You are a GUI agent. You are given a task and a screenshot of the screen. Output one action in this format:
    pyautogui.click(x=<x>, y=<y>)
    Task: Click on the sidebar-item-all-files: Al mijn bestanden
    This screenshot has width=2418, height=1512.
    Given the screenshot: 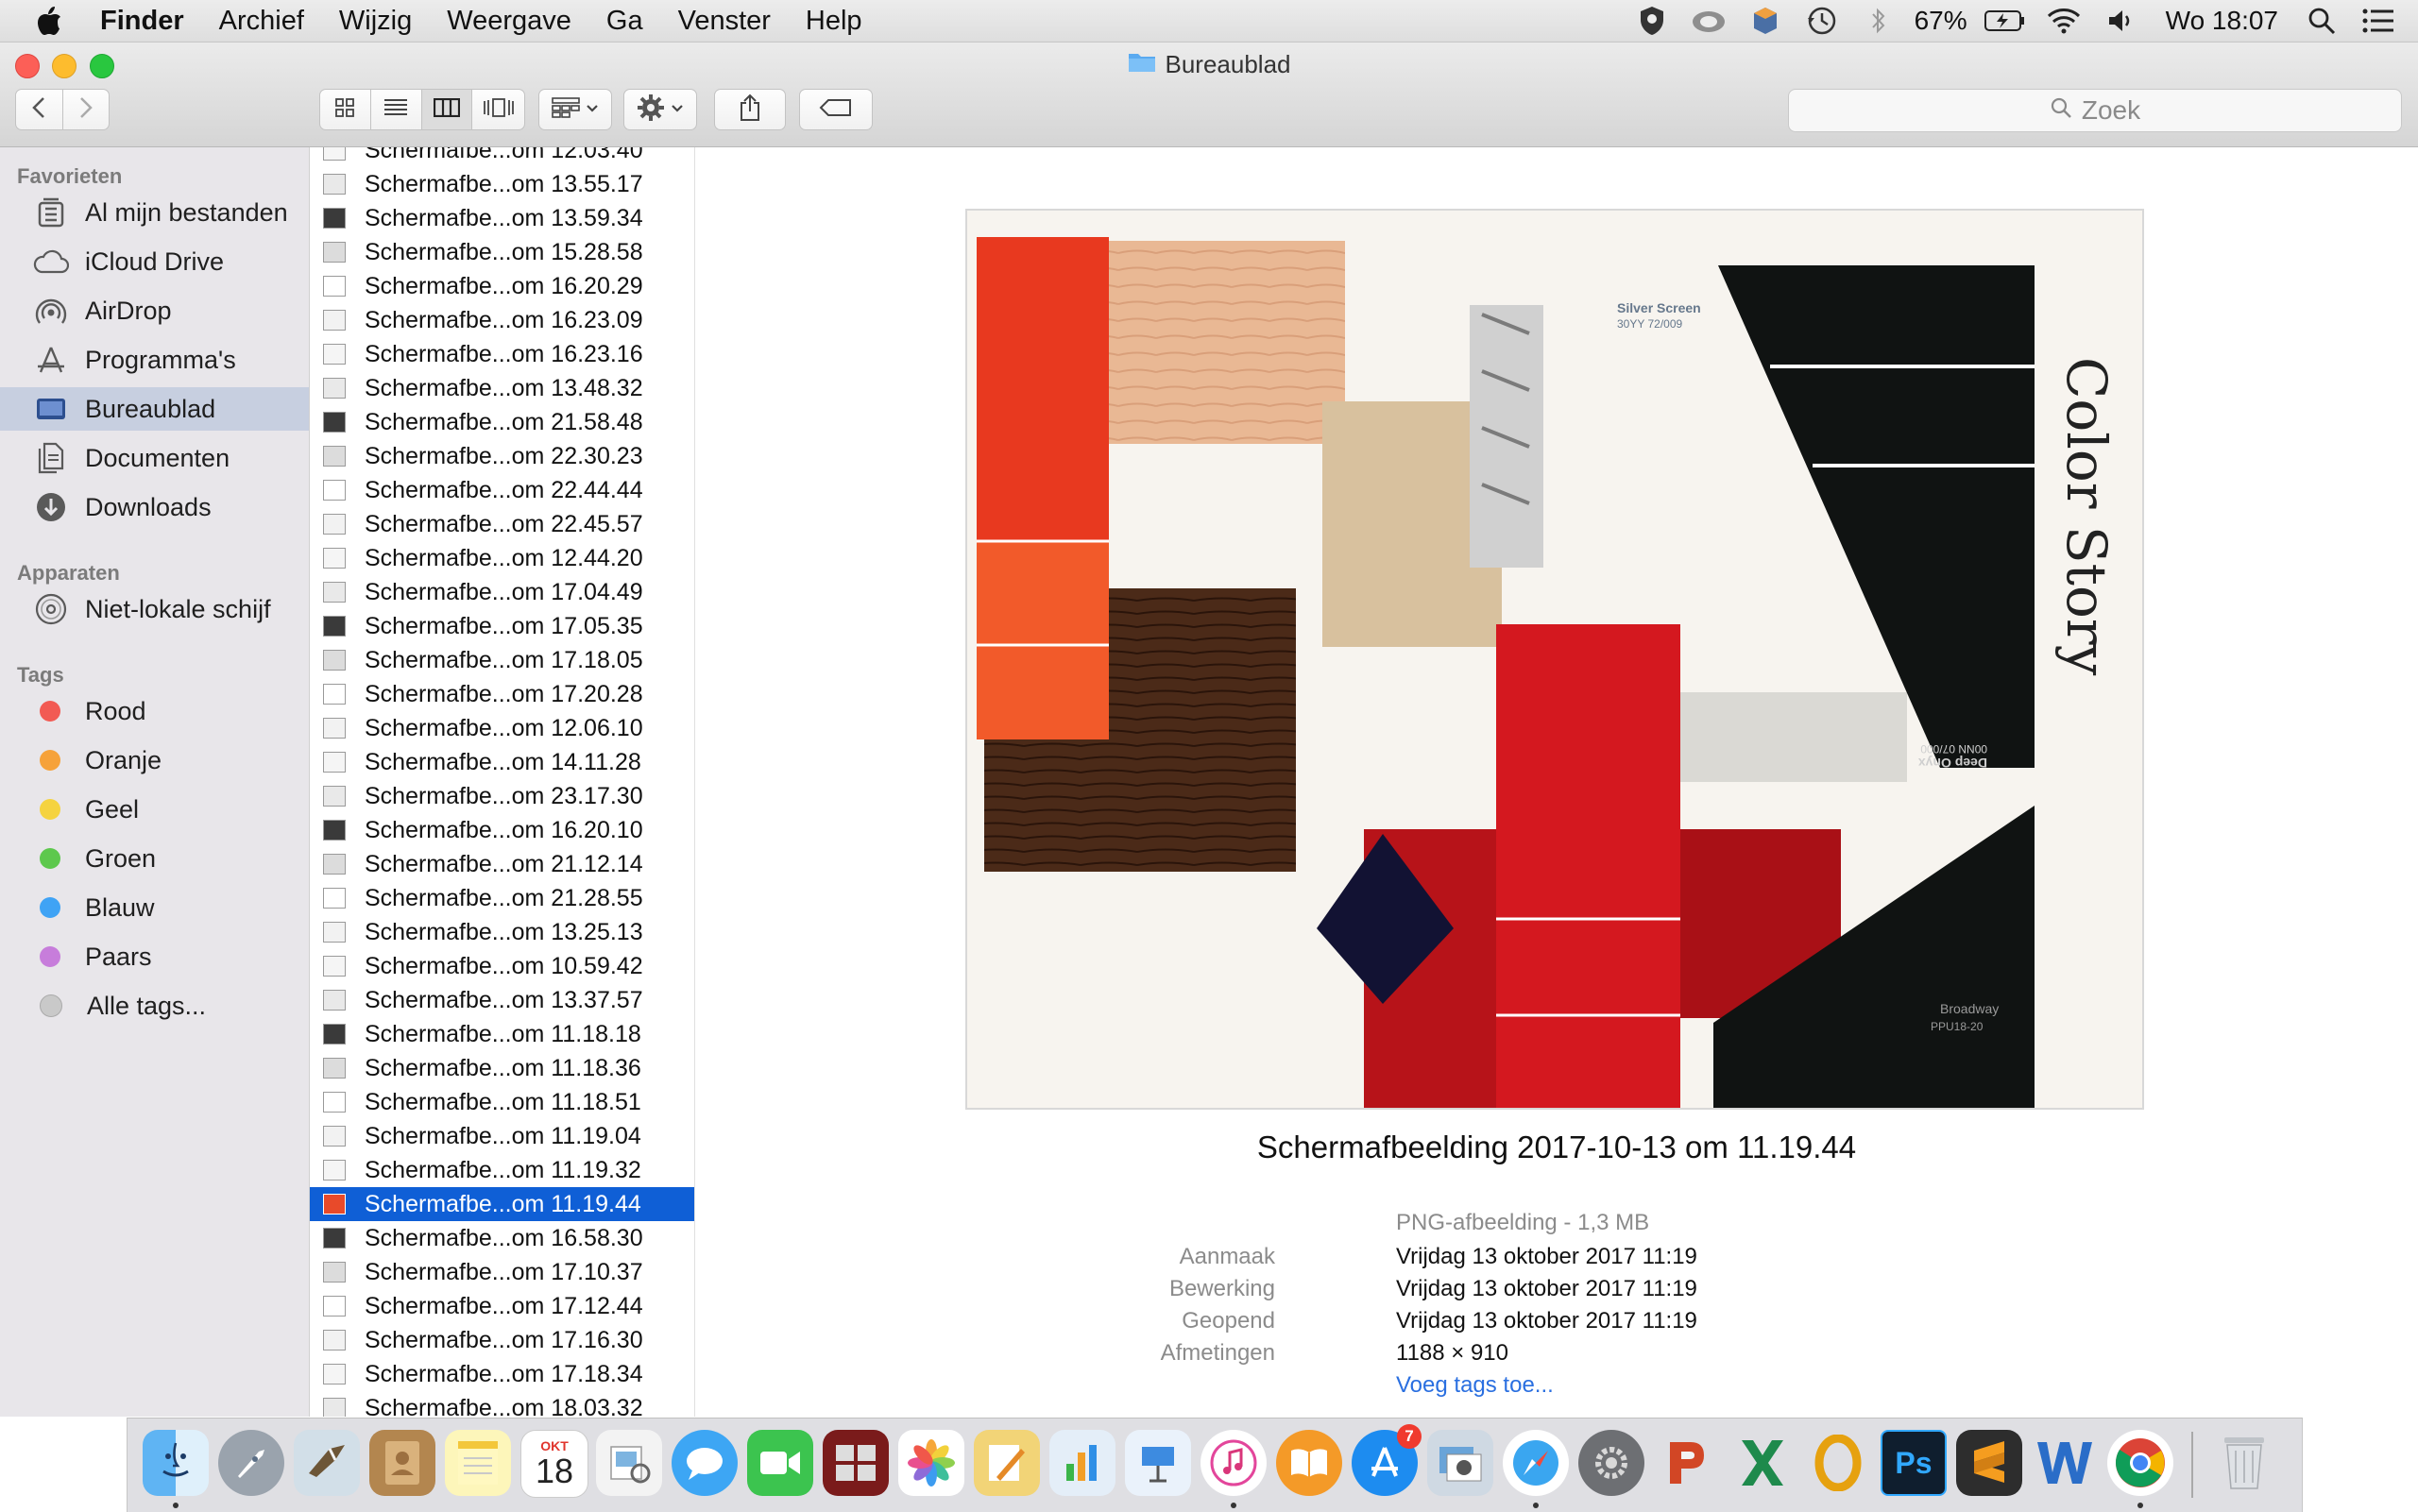 What is the action you would take?
    pyautogui.click(x=154, y=212)
    